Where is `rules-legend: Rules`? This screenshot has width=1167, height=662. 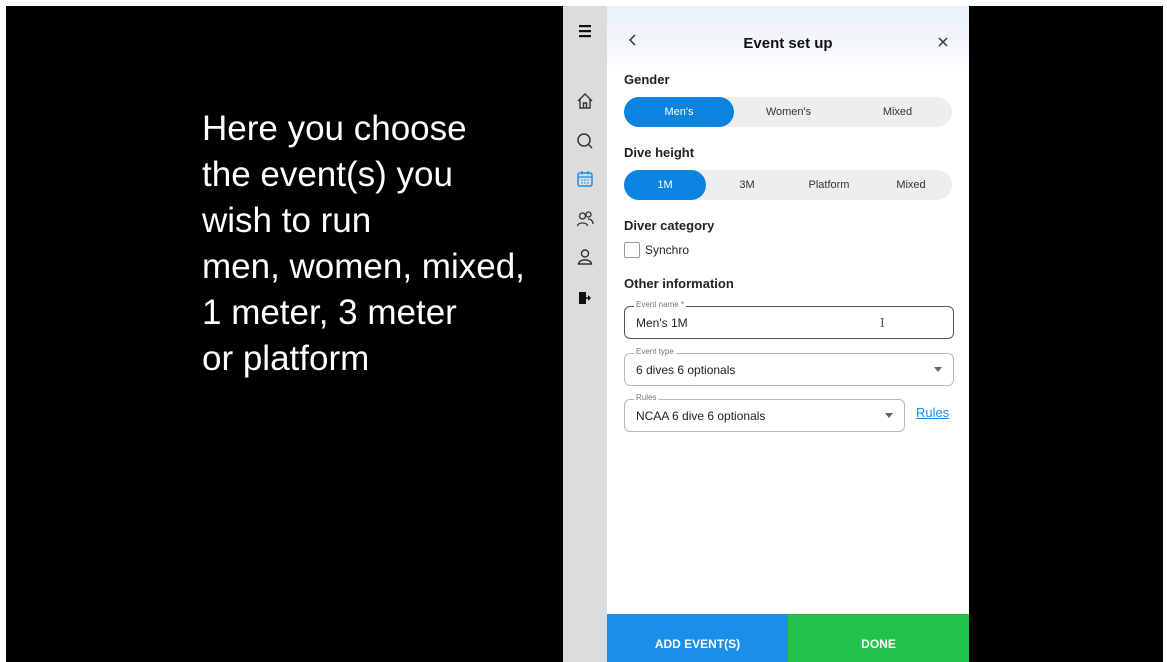
rules-legend: Rules is located at coordinates (646, 397).